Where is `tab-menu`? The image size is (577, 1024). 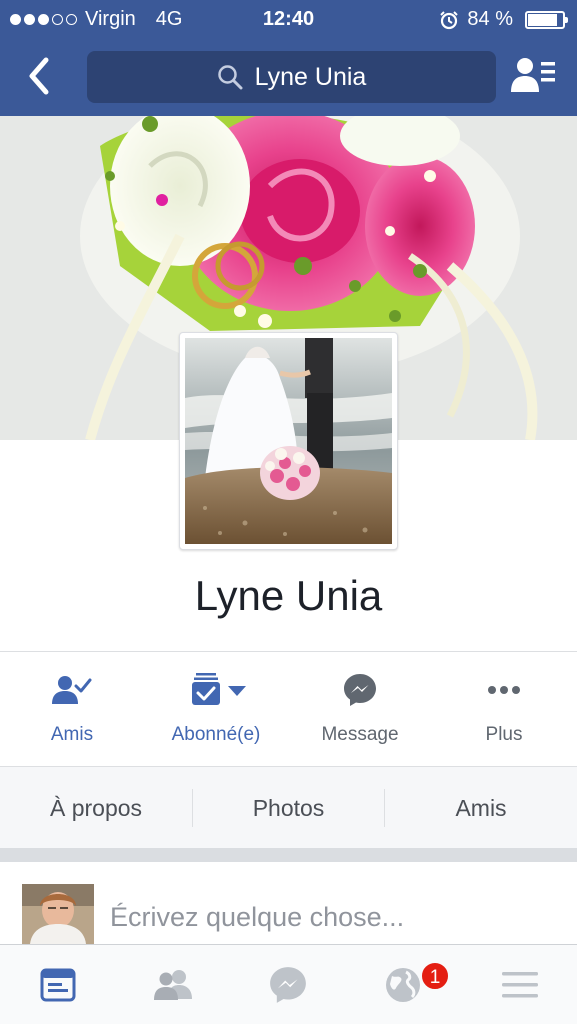 tab-menu is located at coordinates (519, 984).